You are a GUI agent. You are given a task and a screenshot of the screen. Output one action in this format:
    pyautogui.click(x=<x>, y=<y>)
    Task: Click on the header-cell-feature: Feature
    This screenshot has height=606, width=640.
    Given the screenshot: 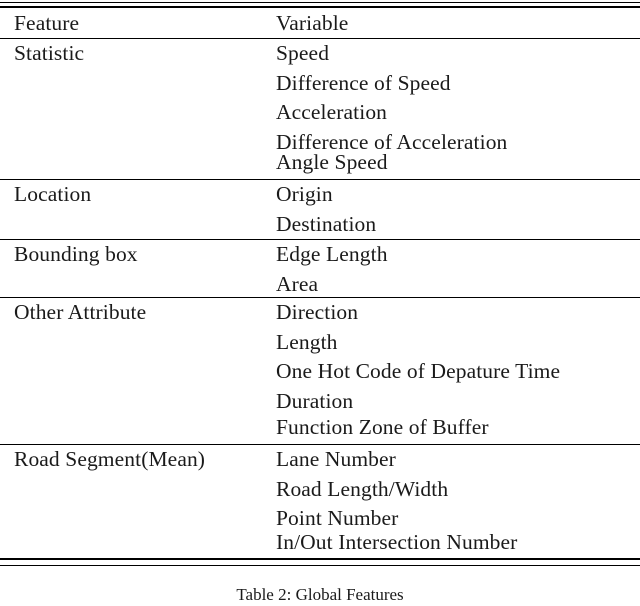 What is the action you would take?
    pyautogui.click(x=47, y=23)
    